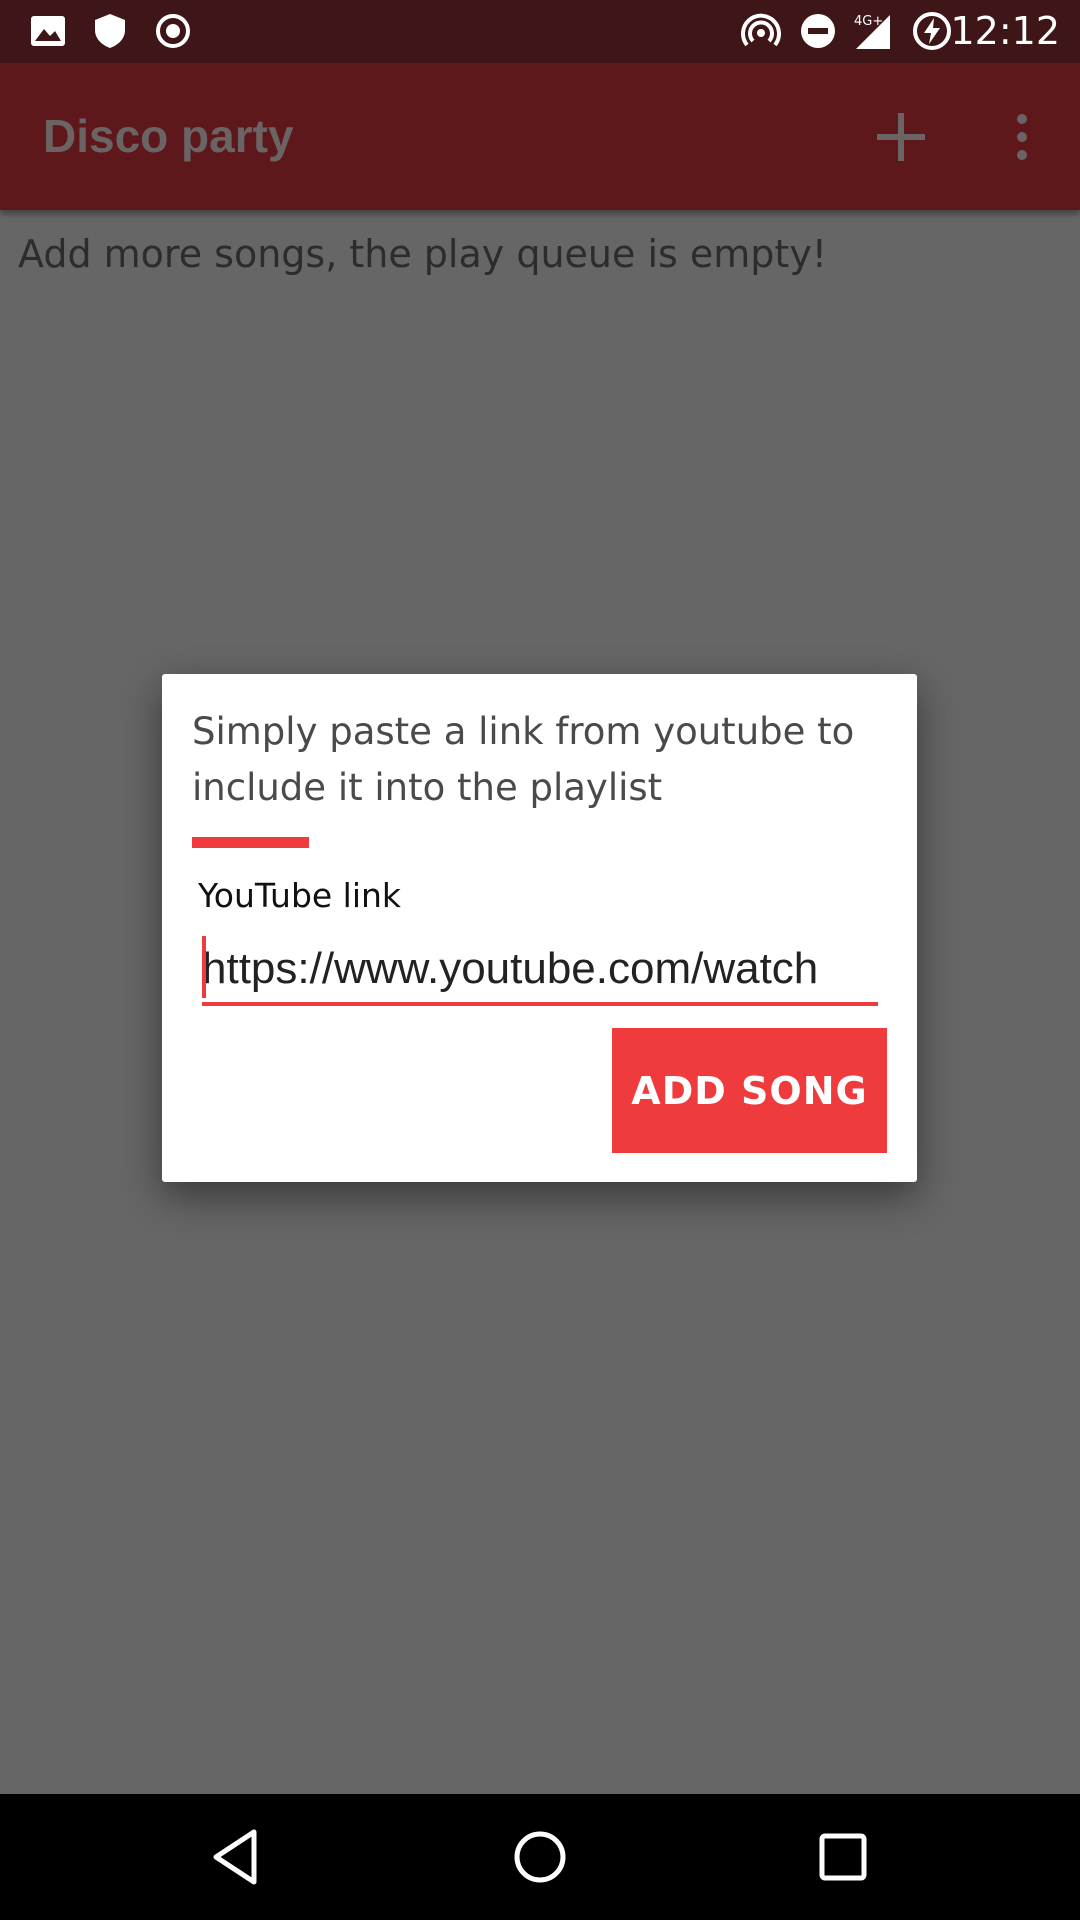 The height and width of the screenshot is (1920, 1080). What do you see at coordinates (540, 31) in the screenshot?
I see `status-bar: 4G+ 12:12` at bounding box center [540, 31].